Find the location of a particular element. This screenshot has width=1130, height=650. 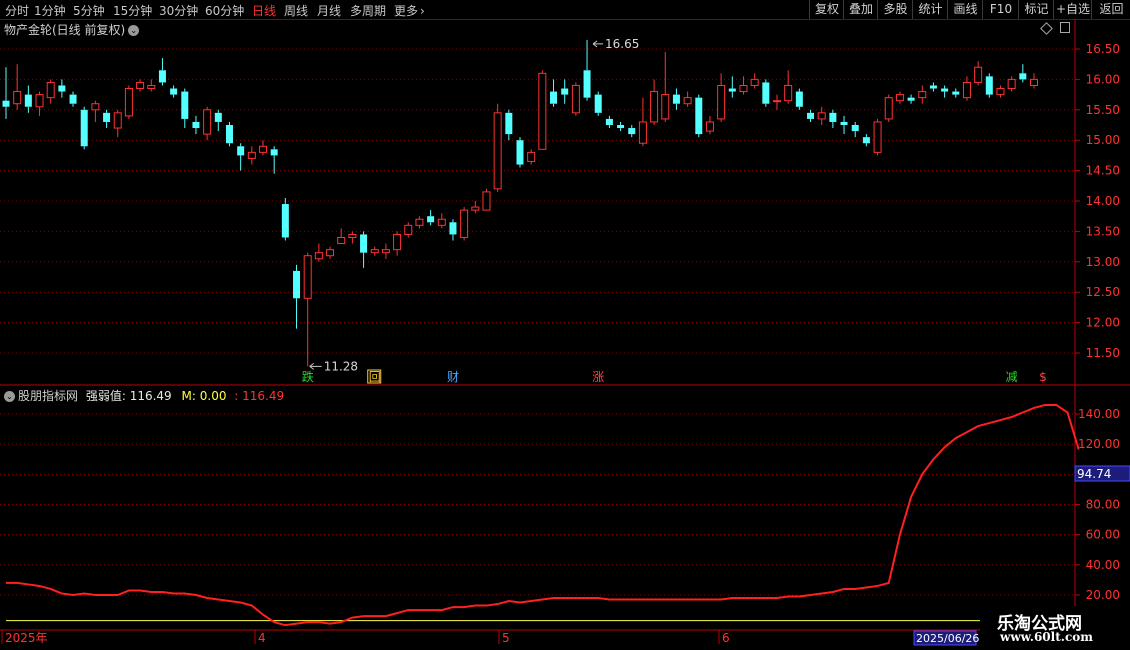

indicator-tick-label: 40.00 is located at coordinates (1103, 565).